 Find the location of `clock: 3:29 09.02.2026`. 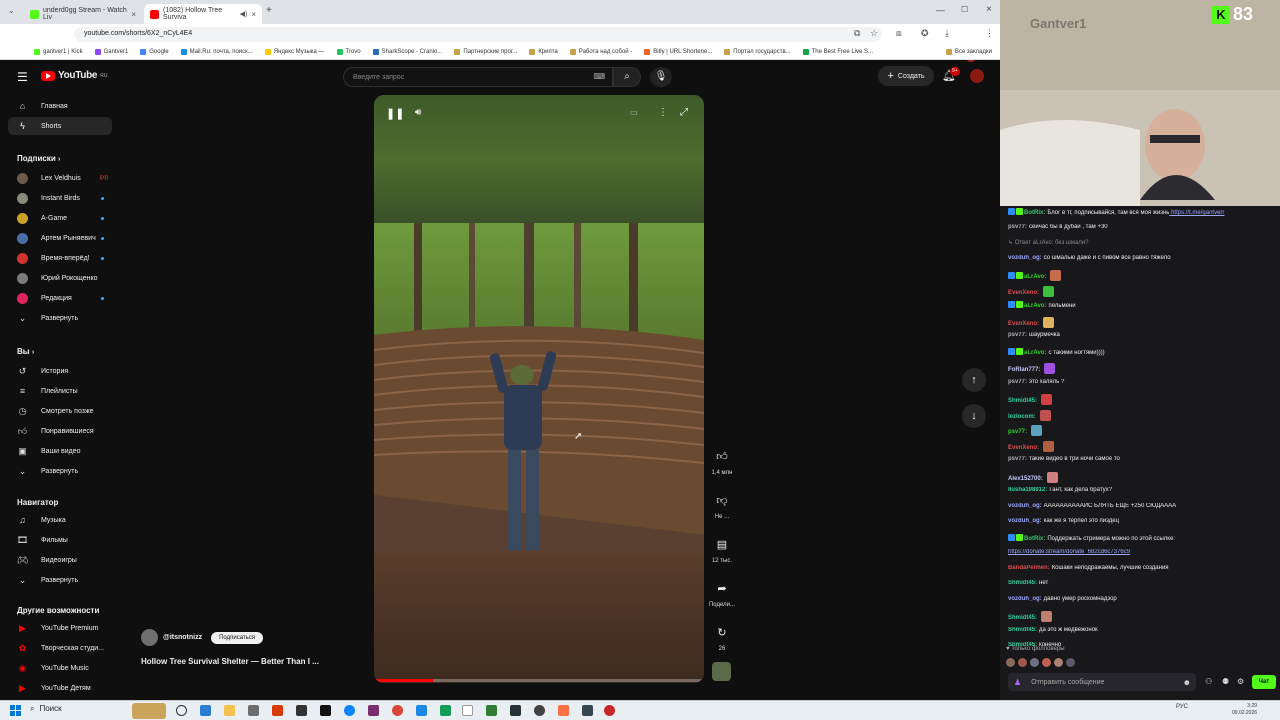

clock: 3:29 09.02.2026 is located at coordinates (1244, 710).